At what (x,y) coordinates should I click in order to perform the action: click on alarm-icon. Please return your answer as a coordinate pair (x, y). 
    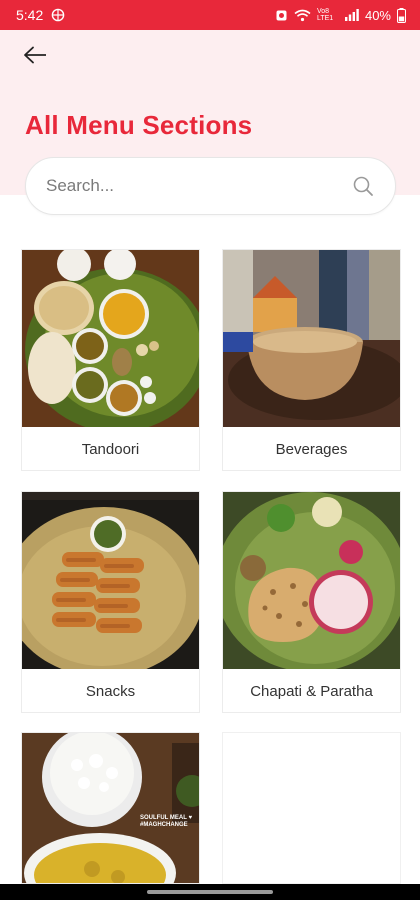
    Looking at the image, I should click on (281, 15).